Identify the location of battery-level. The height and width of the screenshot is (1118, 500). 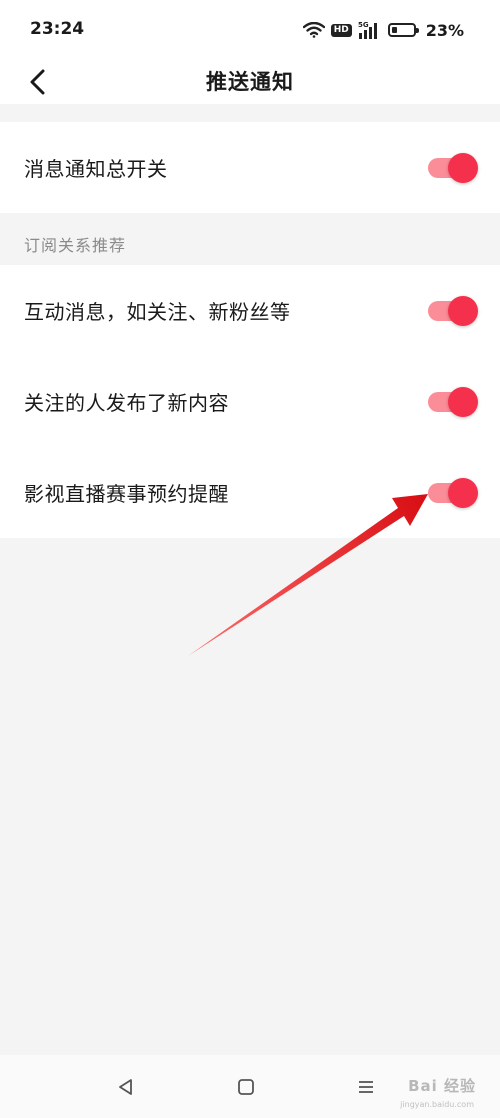
(394, 30).